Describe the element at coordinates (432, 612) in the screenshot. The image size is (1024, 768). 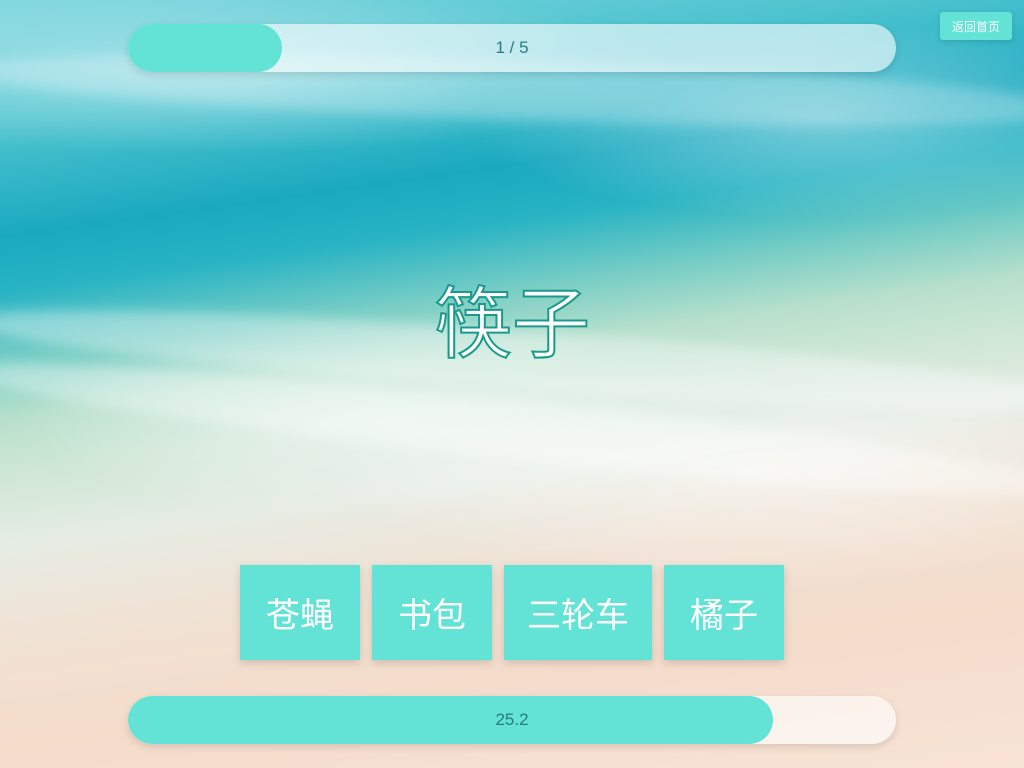
I see `choice-button: 书包` at that location.